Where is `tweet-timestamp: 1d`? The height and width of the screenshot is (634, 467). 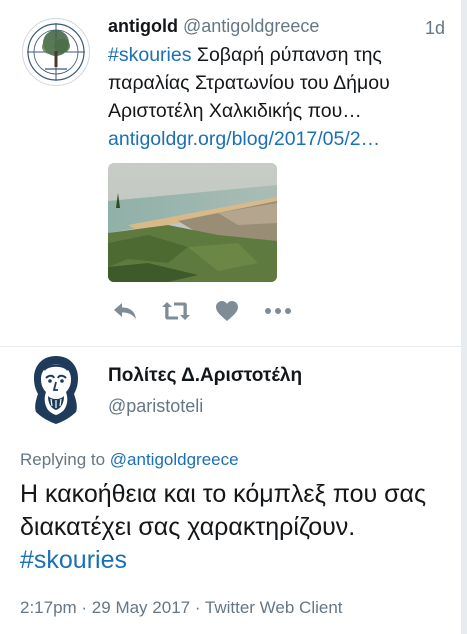
tweet-timestamp: 1d is located at coordinates (435, 28).